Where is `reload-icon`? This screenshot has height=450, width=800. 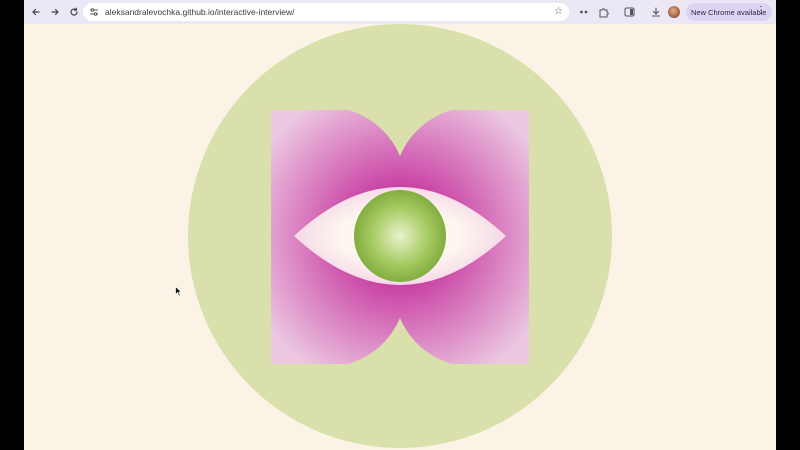
reload-icon is located at coordinates (74, 11).